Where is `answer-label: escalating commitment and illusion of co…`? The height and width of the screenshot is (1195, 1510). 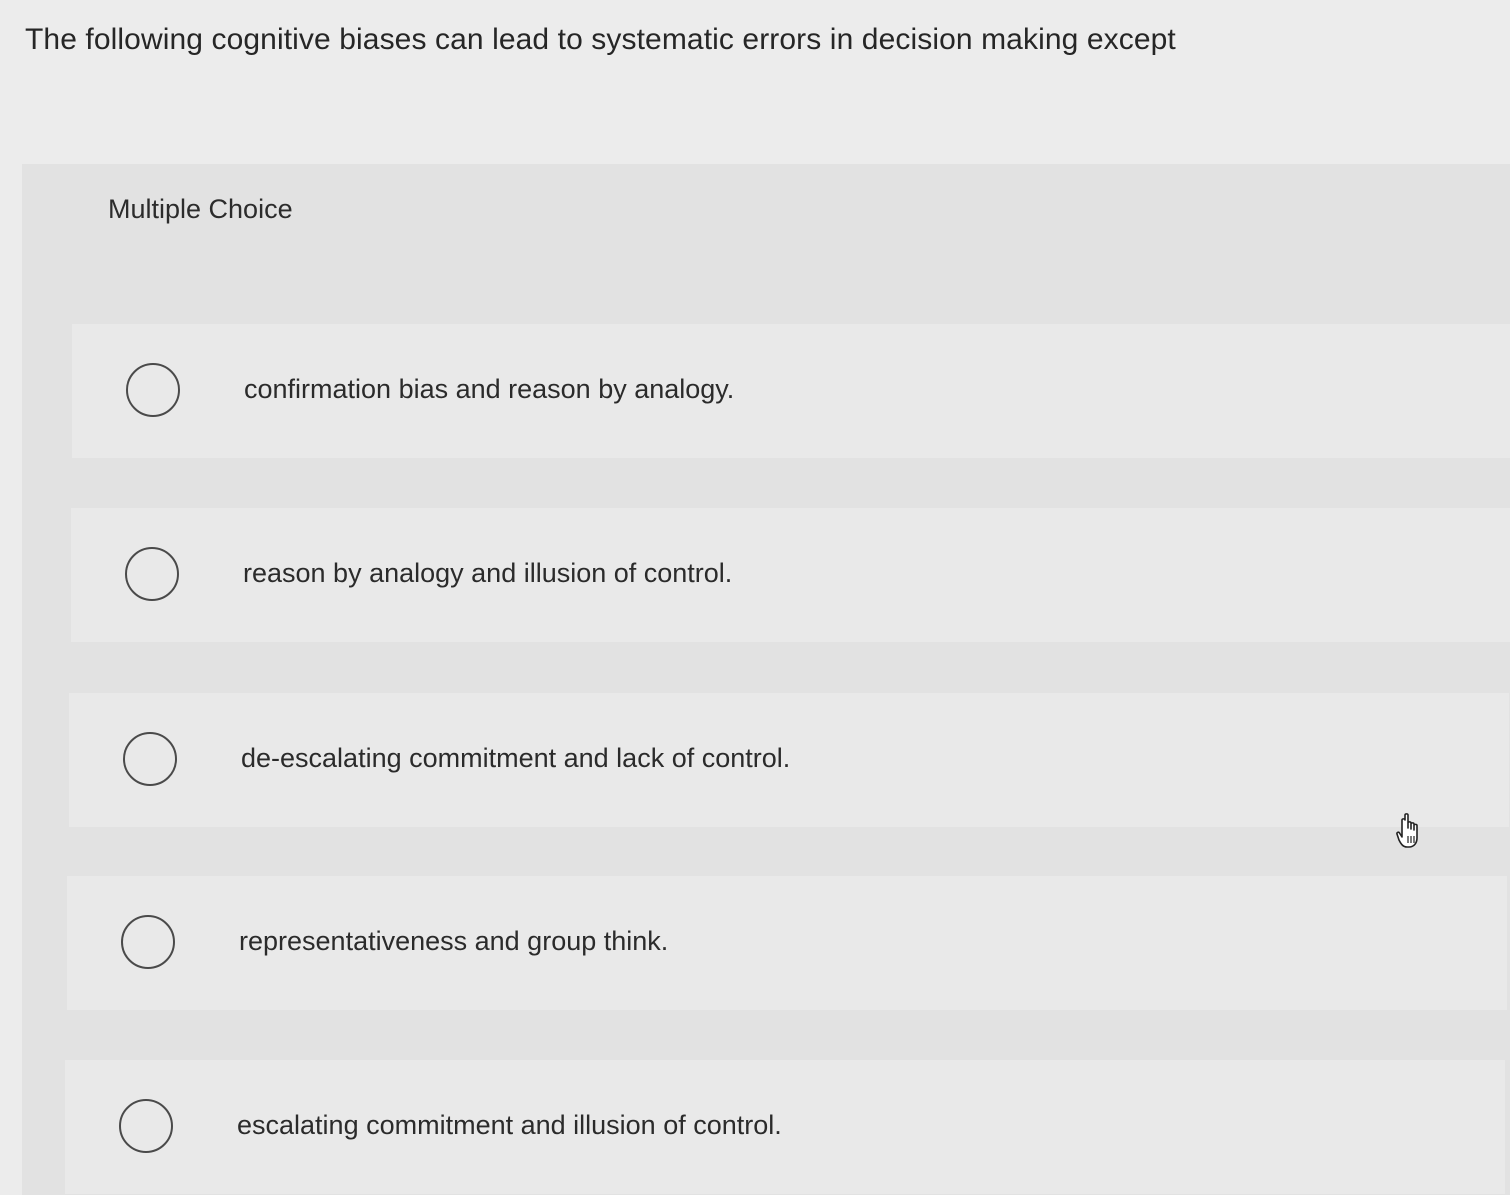
answer-label: escalating commitment and illusion of co… is located at coordinates (509, 1125).